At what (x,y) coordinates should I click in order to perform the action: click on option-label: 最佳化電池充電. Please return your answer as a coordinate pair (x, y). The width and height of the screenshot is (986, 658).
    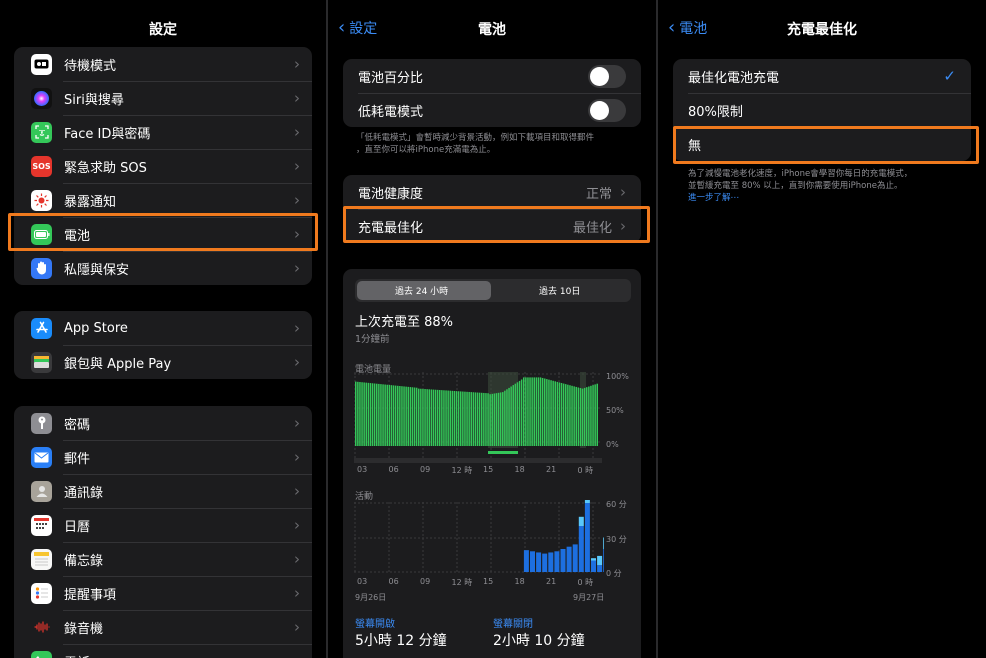
    Looking at the image, I should click on (734, 78).